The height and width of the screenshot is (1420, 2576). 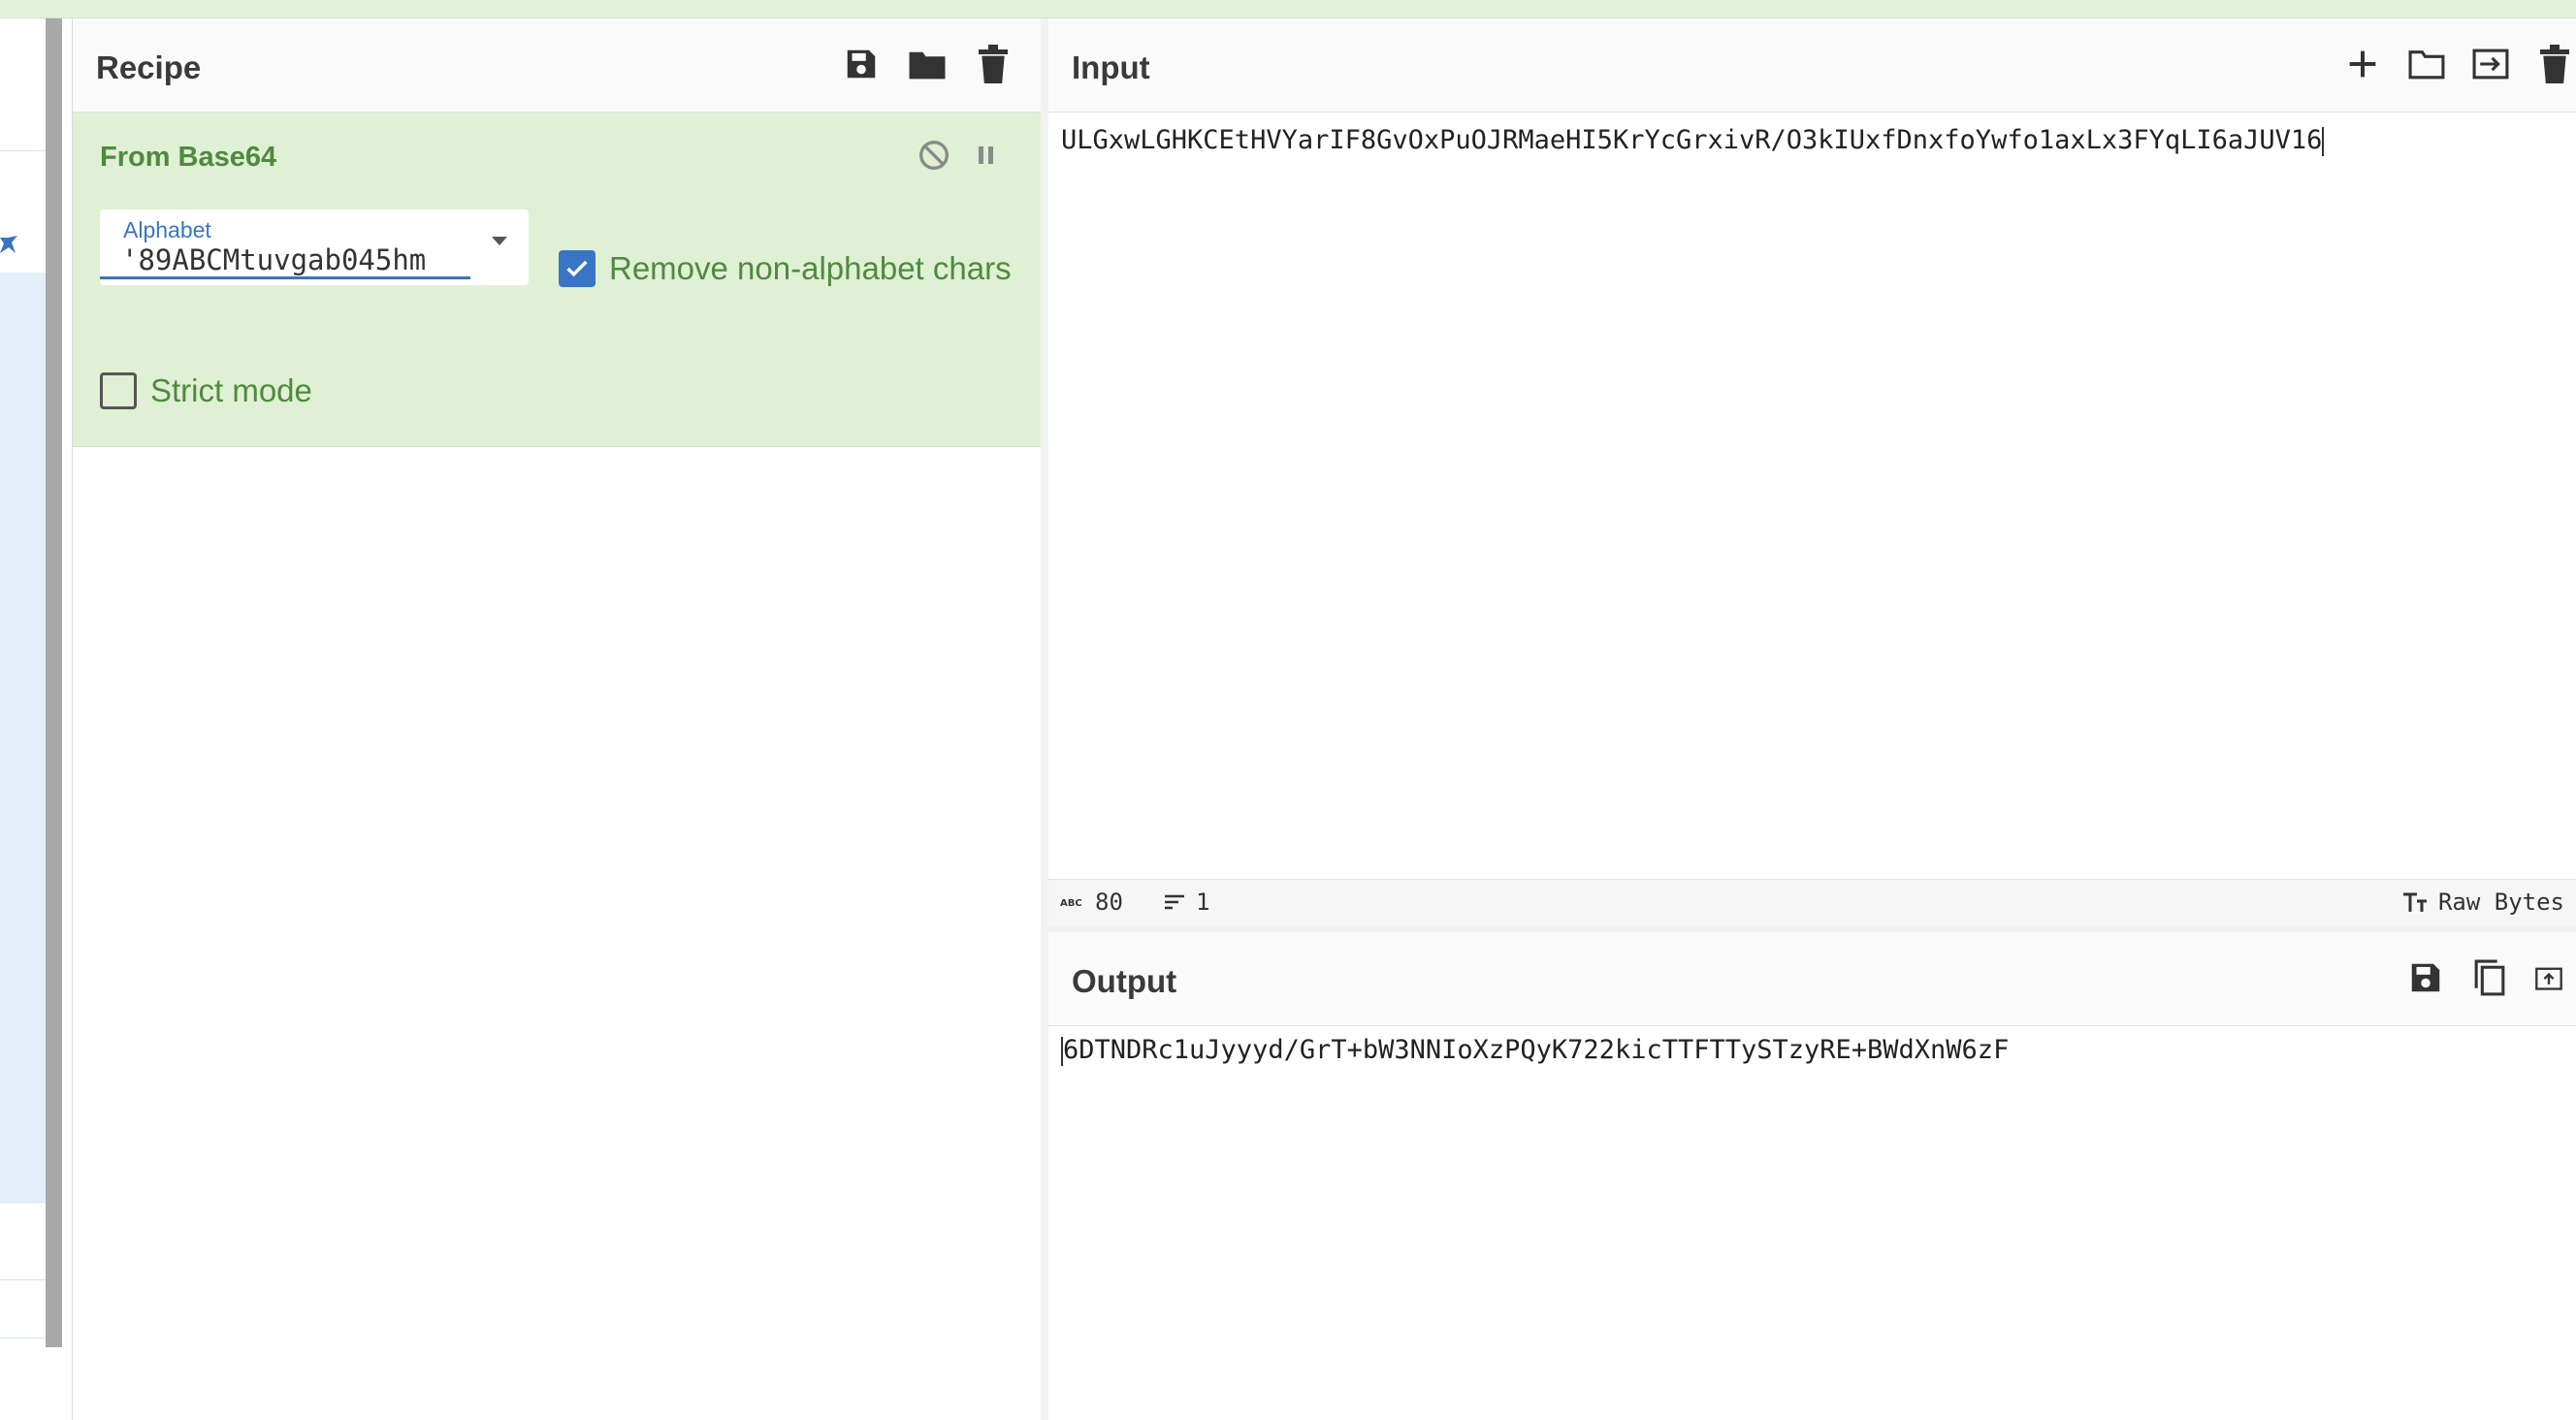 I want to click on input-file-icon, so click(x=2490, y=64).